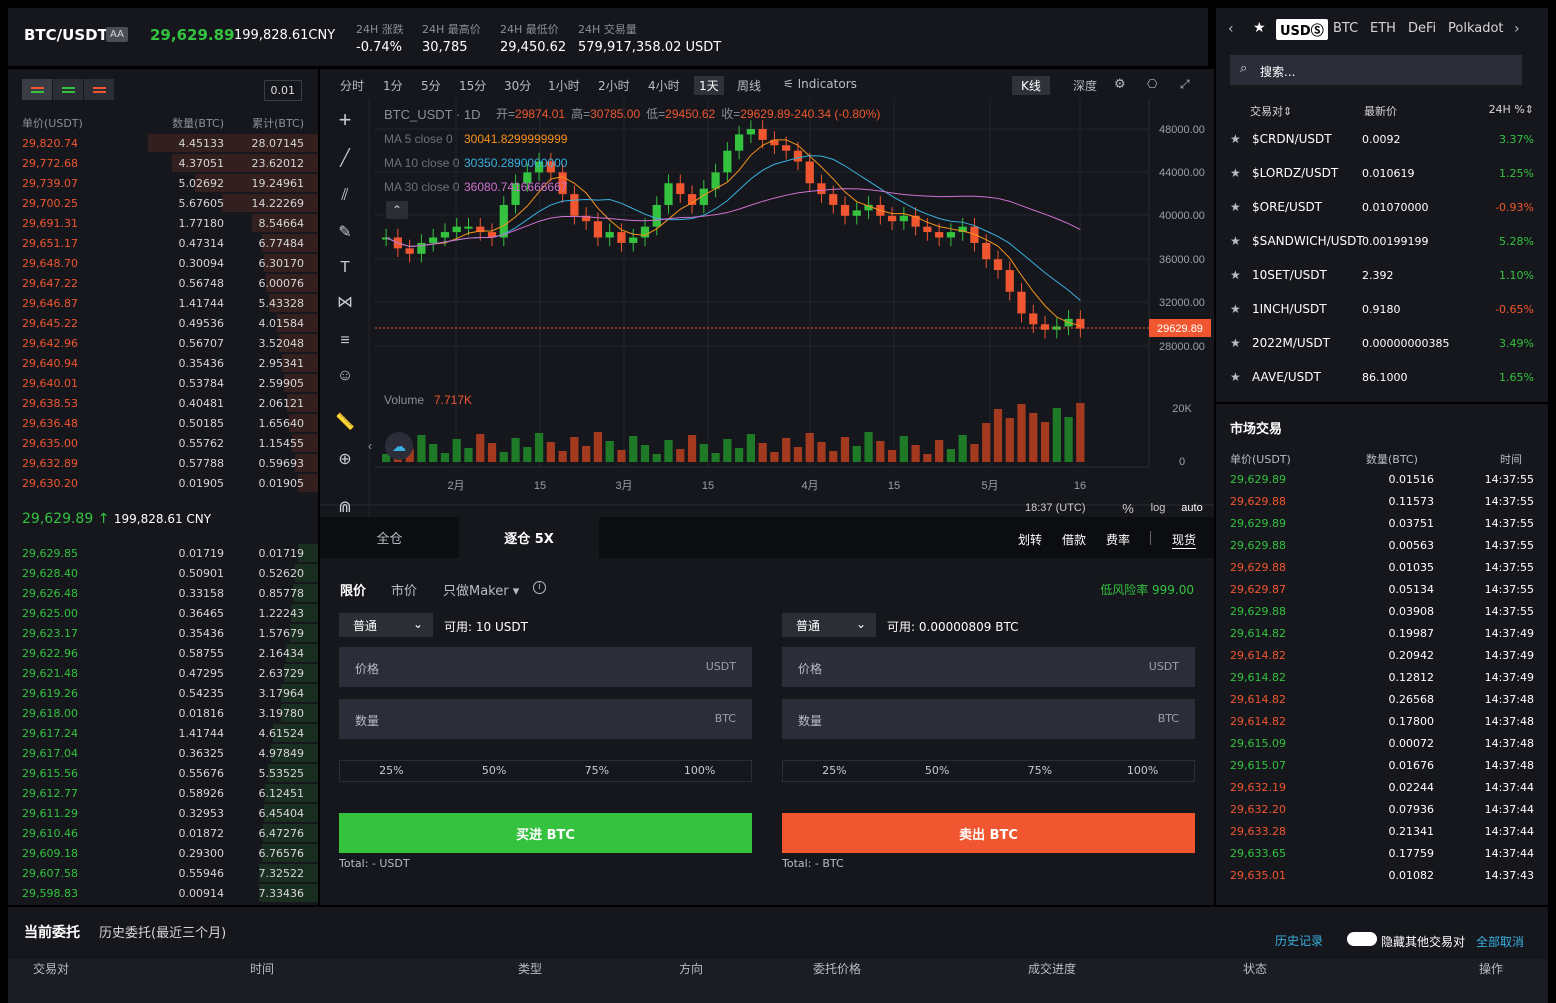  What do you see at coordinates (1500, 941) in the screenshot?
I see `cancel-all-button: 全部取消` at bounding box center [1500, 941].